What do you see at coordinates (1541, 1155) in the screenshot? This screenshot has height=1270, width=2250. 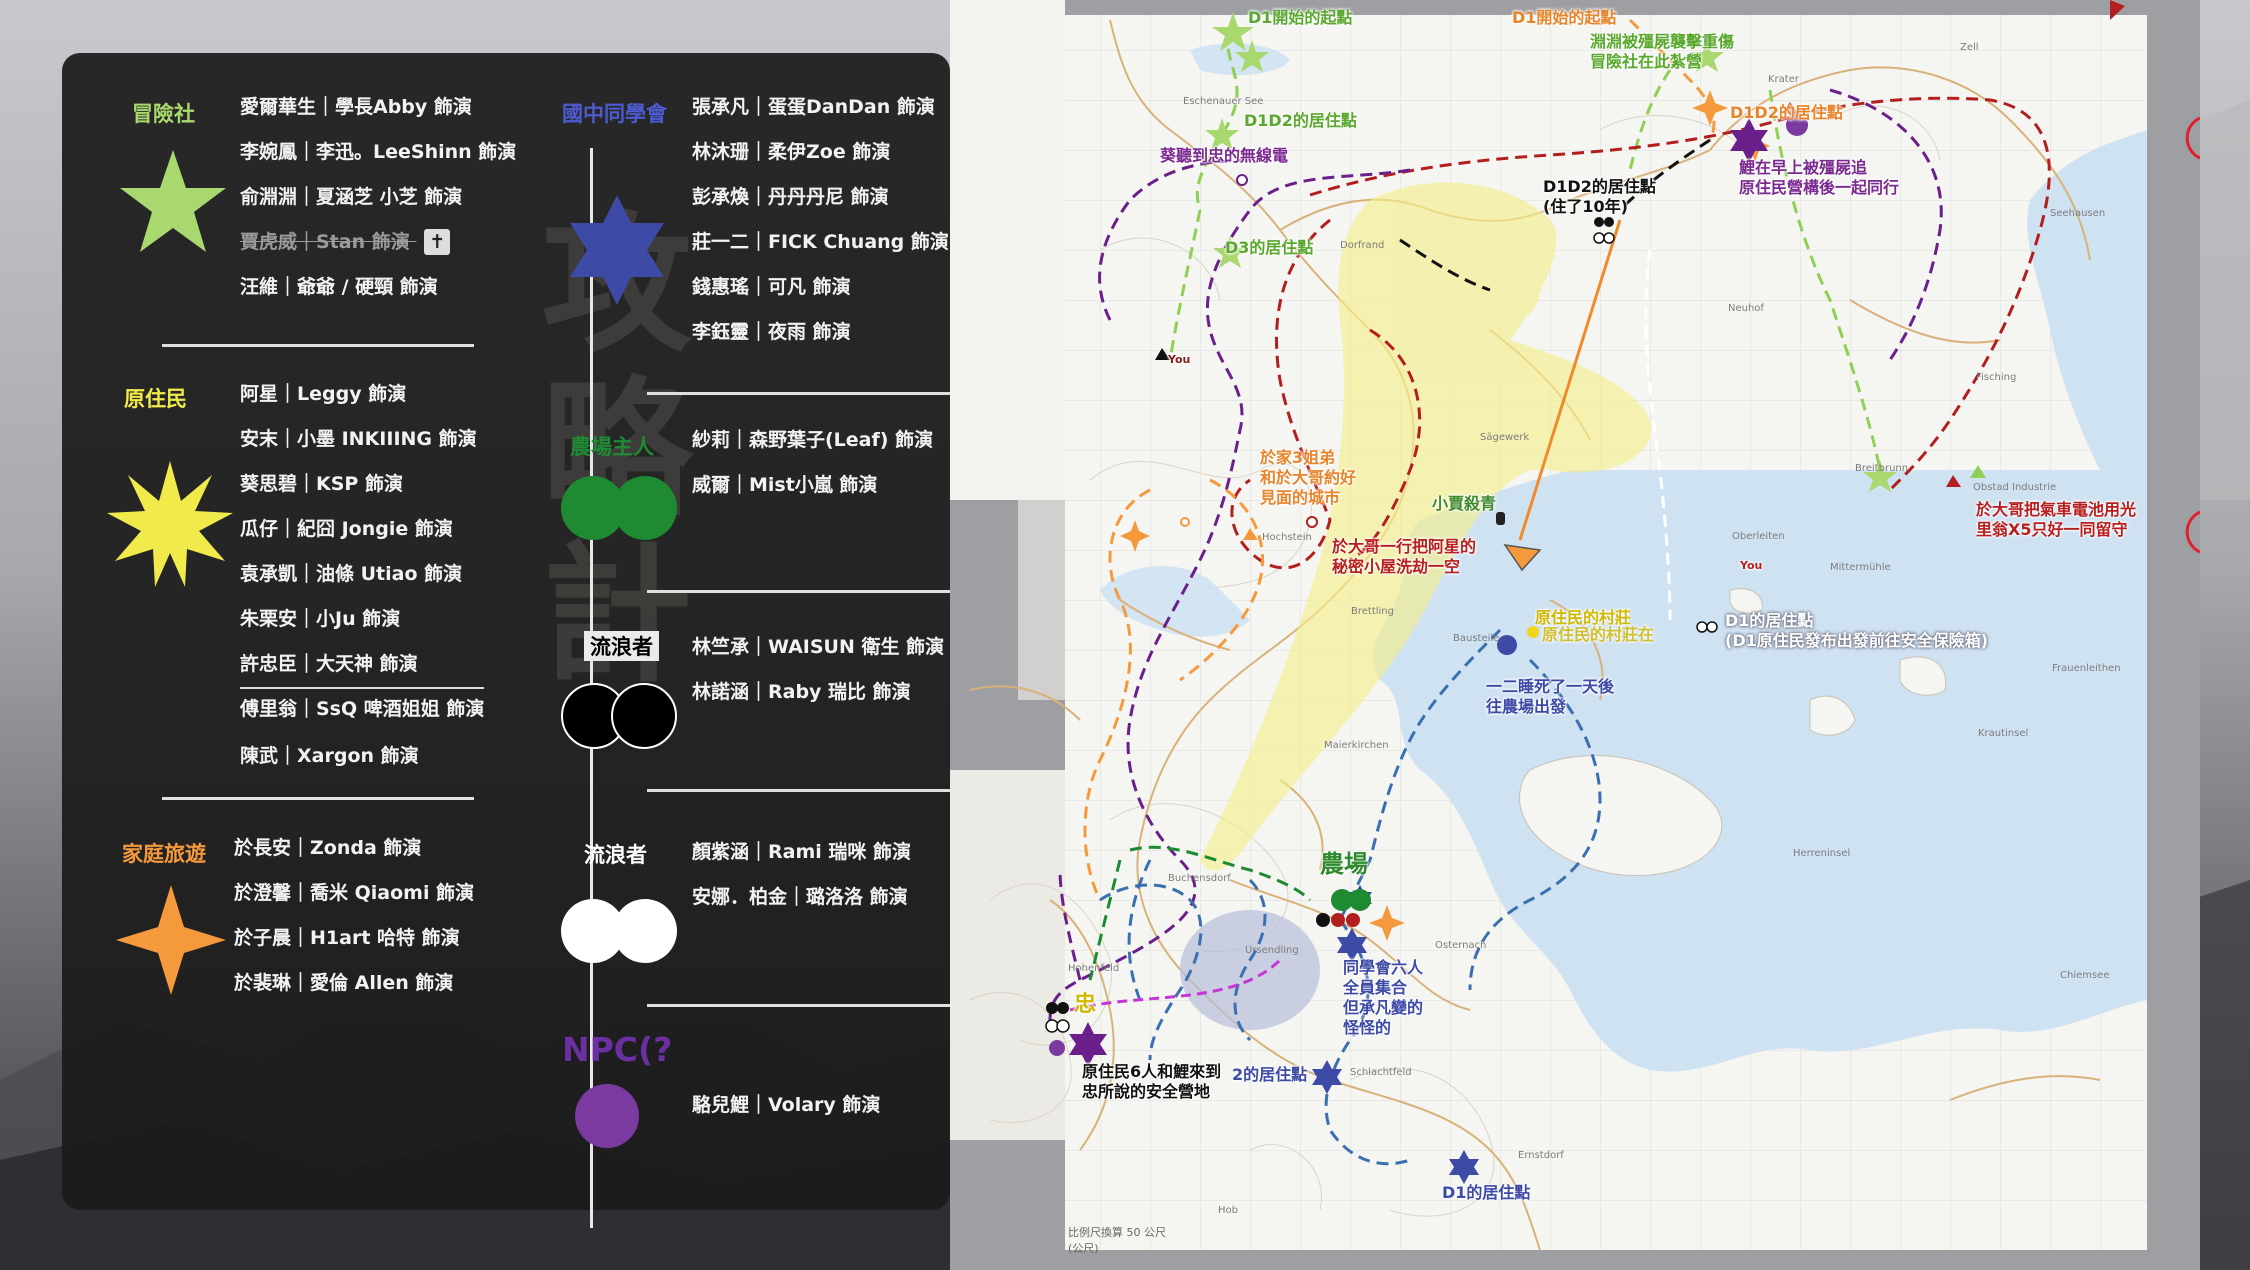 I see `place-name: Ernstdorf` at bounding box center [1541, 1155].